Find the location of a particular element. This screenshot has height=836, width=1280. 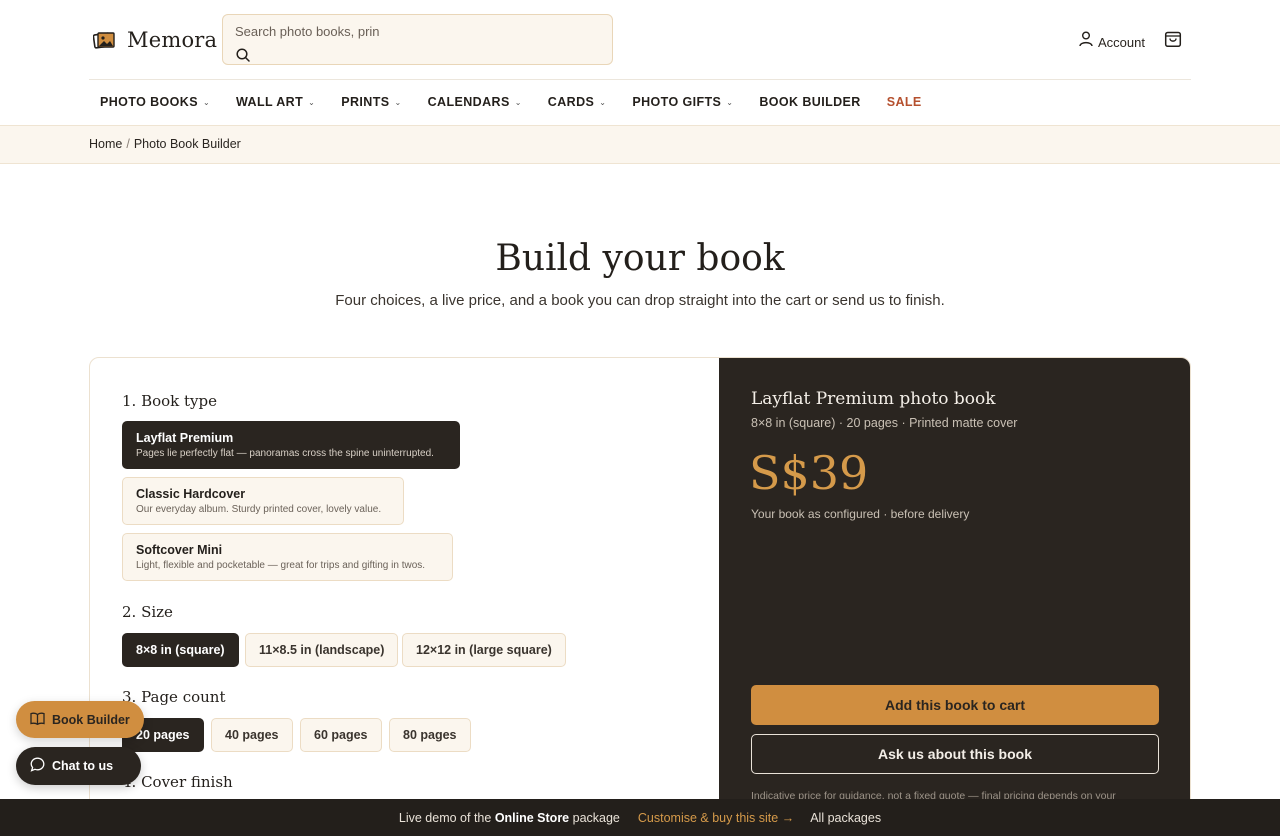

nav-book-builder: BOOK BUILDER is located at coordinates (809, 102).